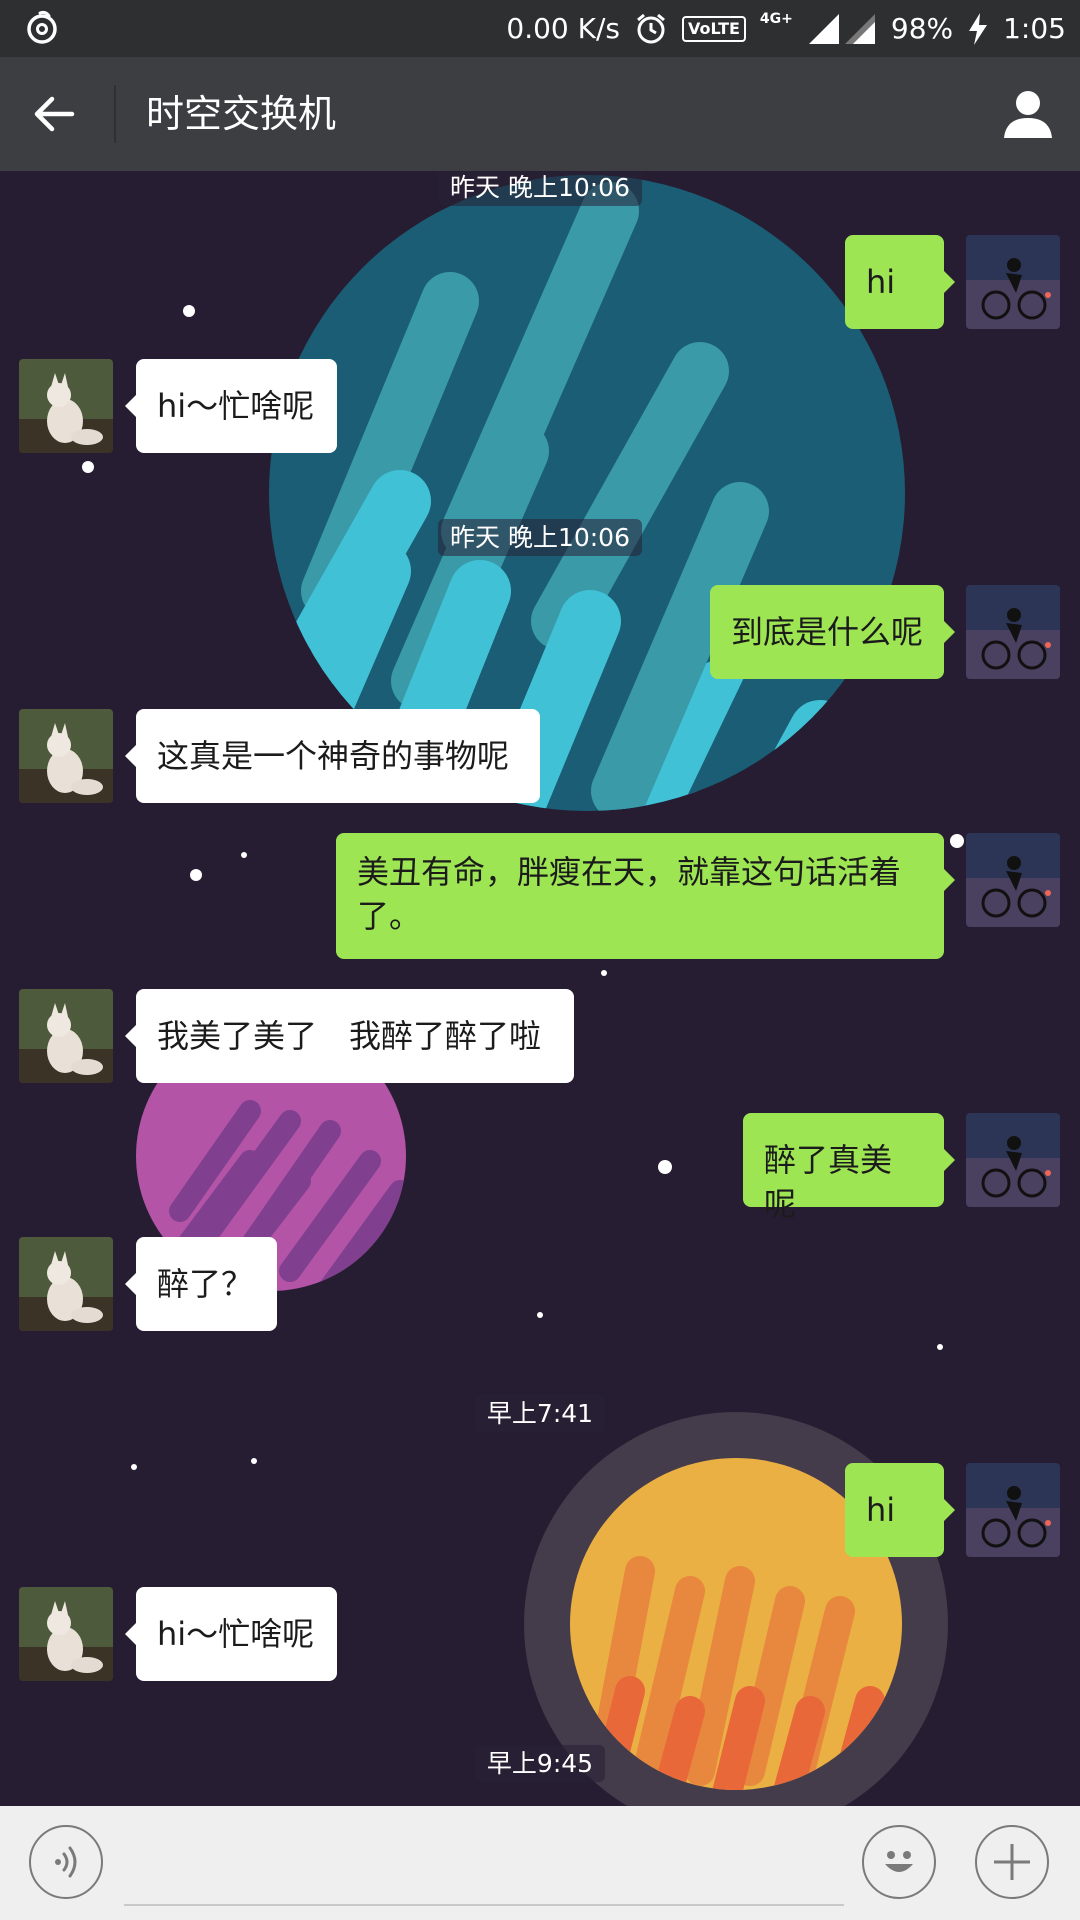 This screenshot has height=1920, width=1080. I want to click on status-bar: 0.00 K/s VoLTE 4G+ 98% 1:05, so click(540, 28).